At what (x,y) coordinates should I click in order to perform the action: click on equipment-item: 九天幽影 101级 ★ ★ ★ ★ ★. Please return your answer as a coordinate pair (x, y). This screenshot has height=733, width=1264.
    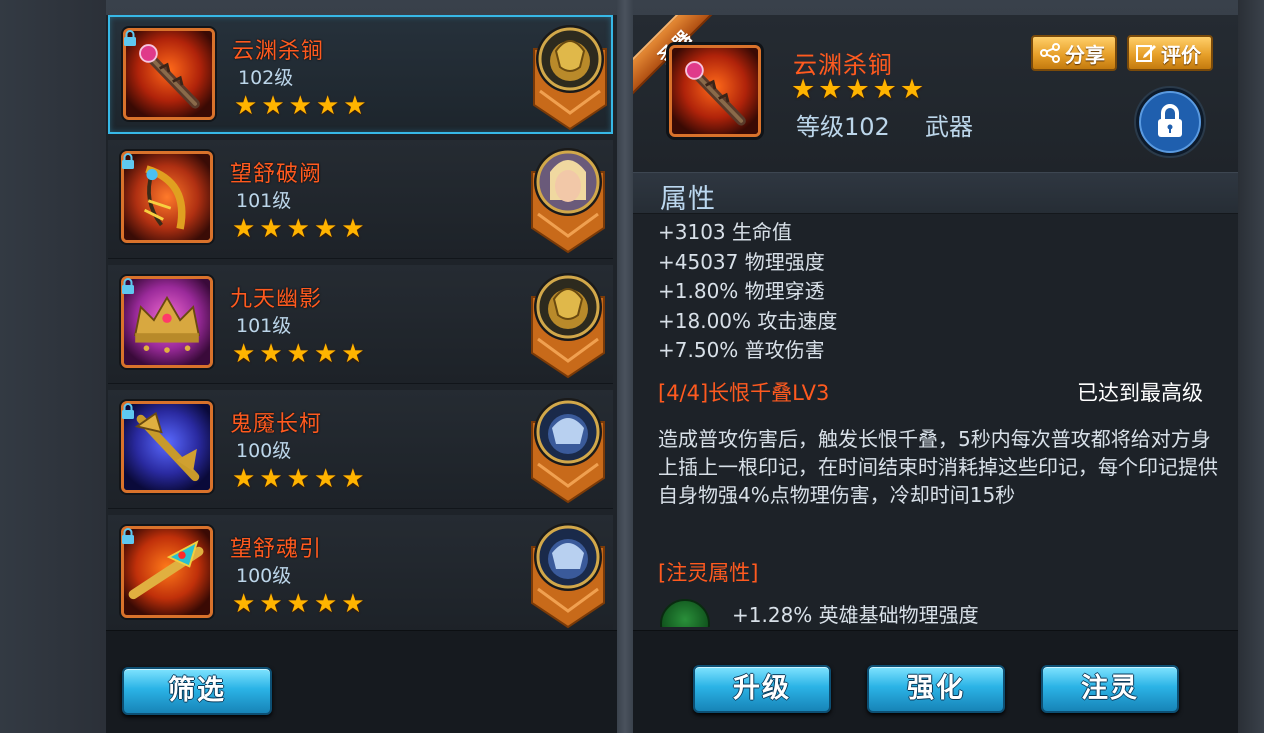
    Looking at the image, I should click on (360, 324).